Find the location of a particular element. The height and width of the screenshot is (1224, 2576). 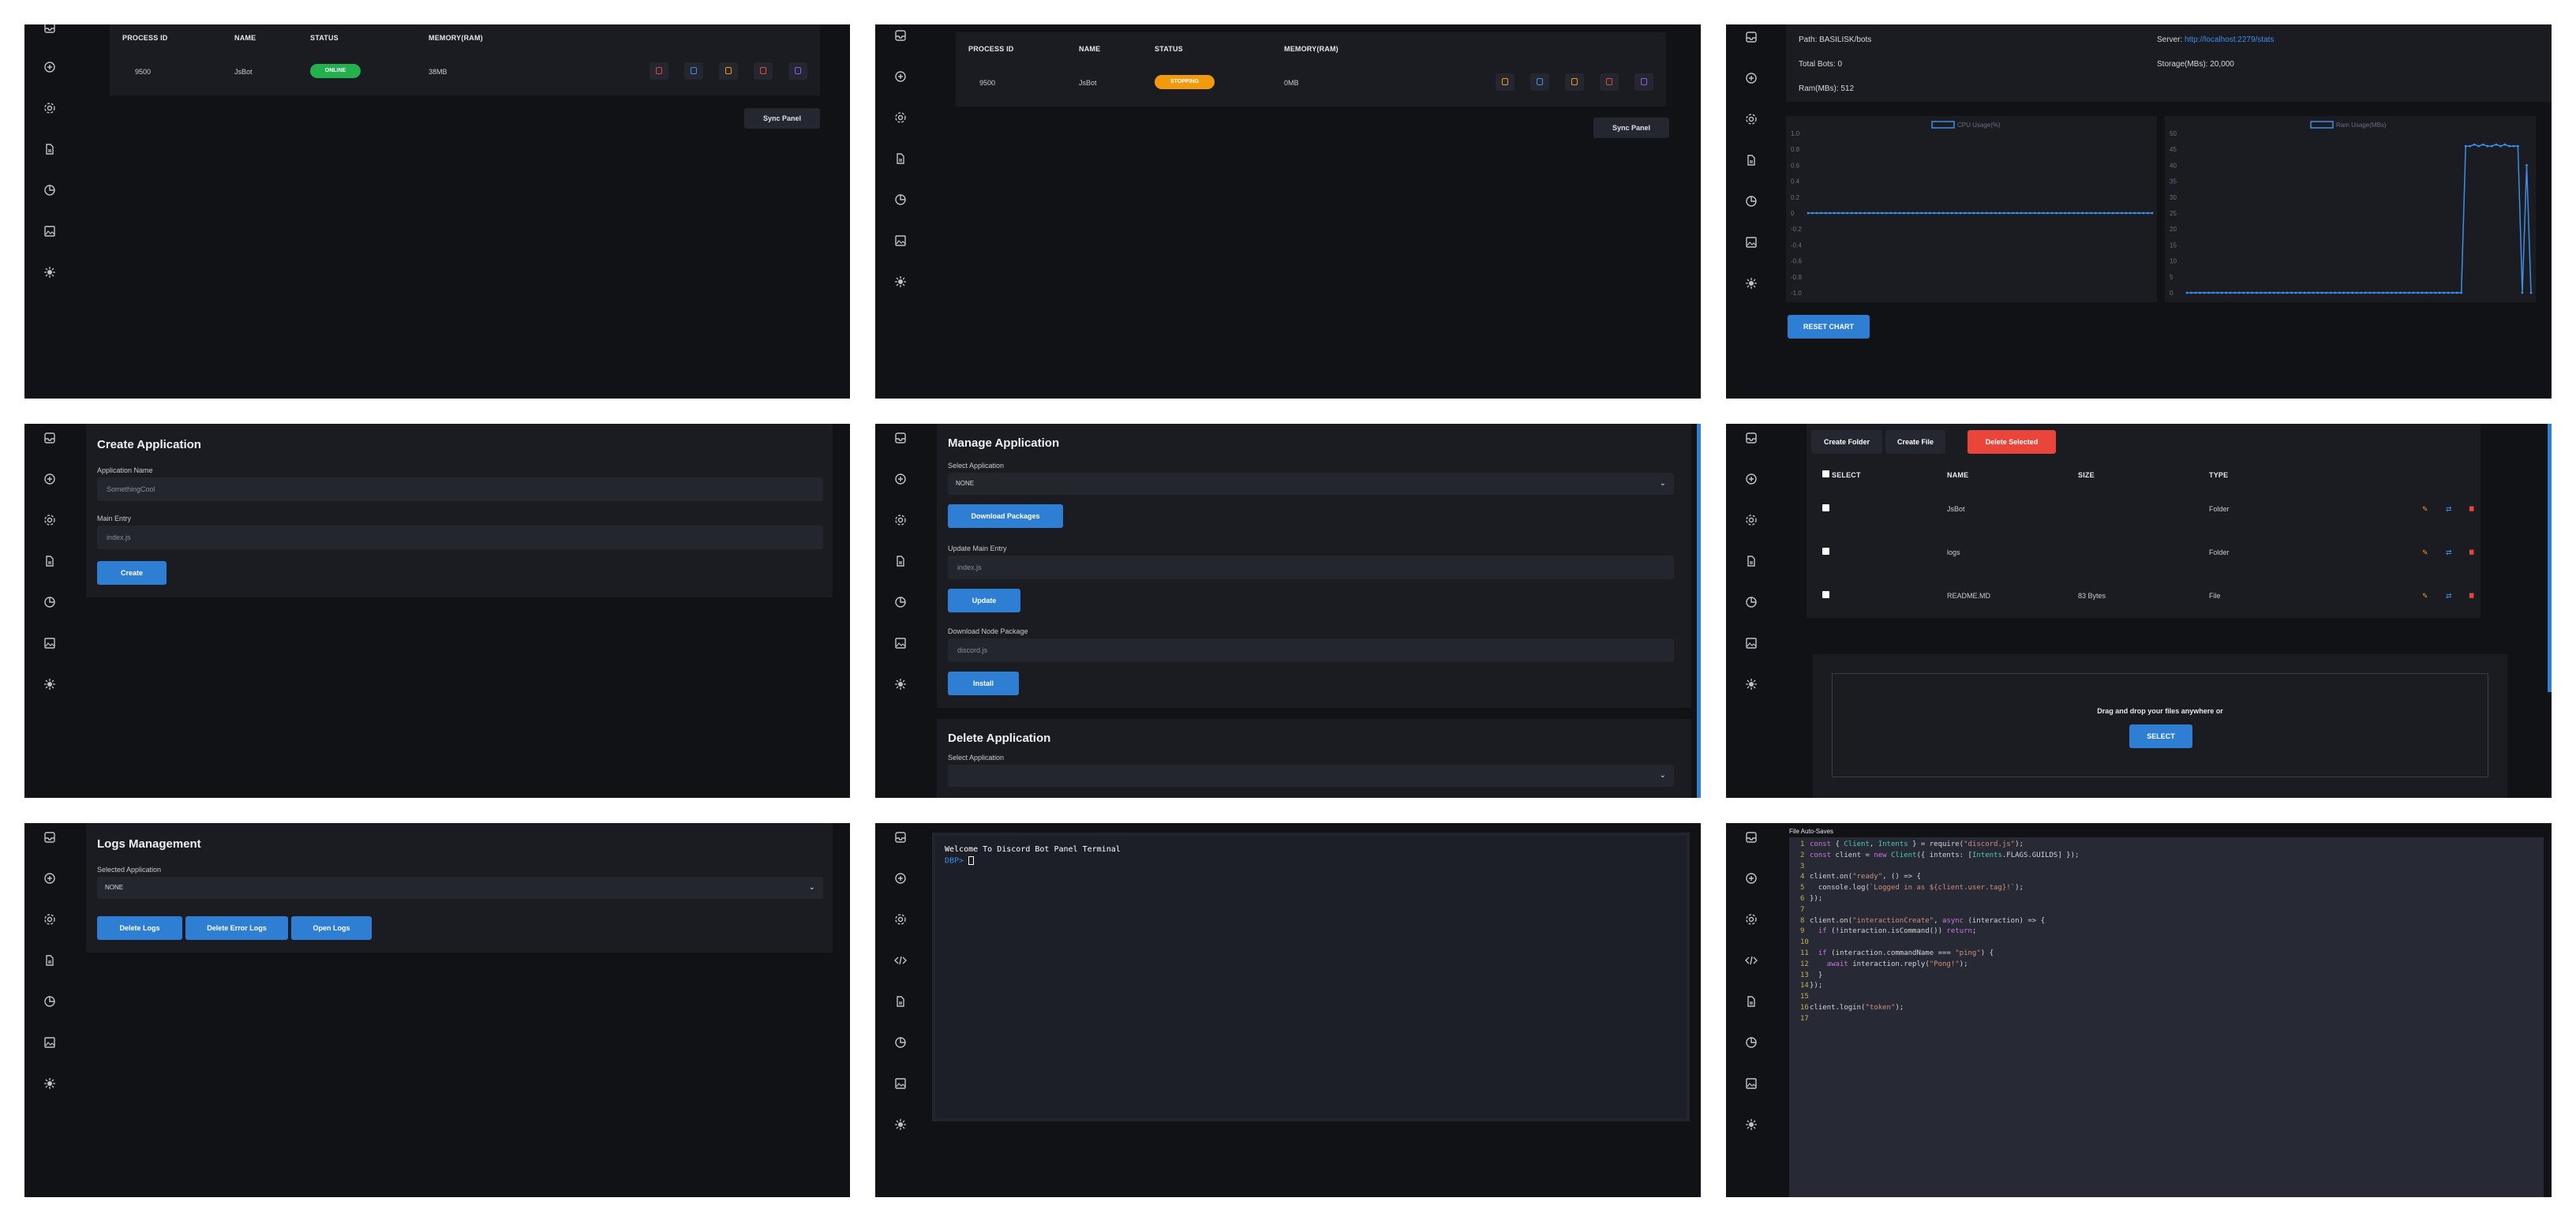

scrollbar is located at coordinates (1699, 611).